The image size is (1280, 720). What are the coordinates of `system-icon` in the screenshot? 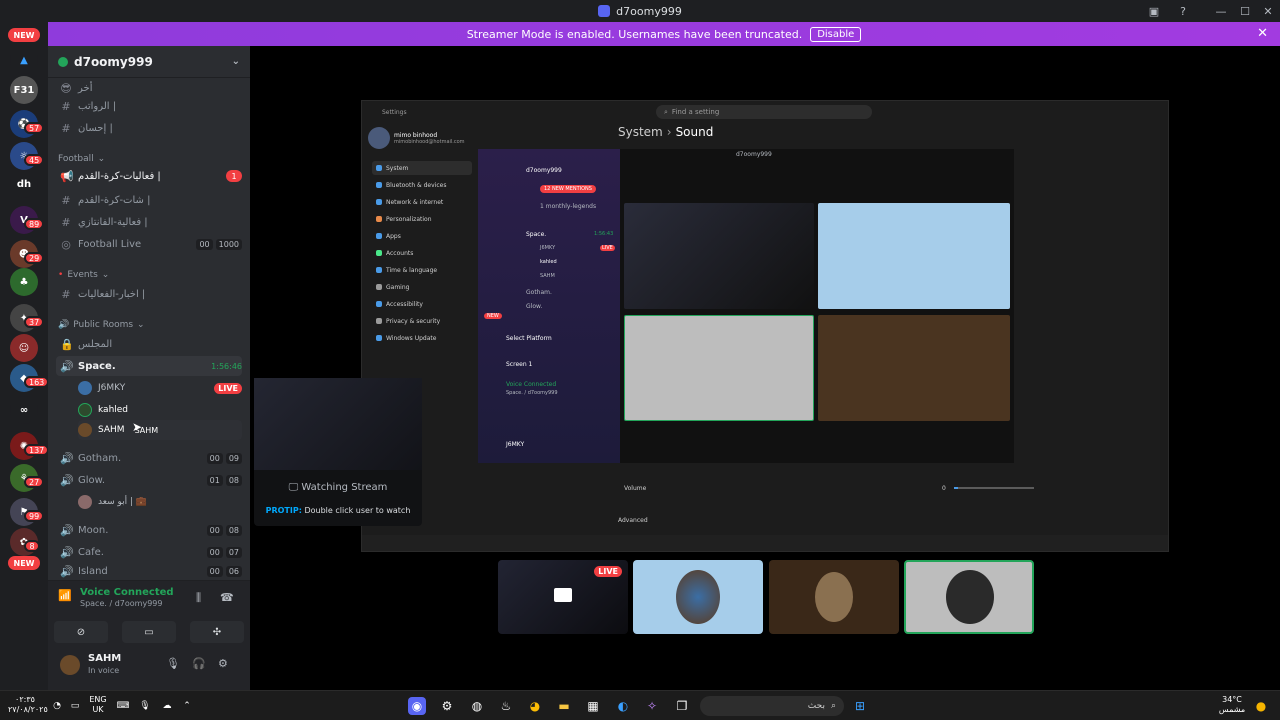 It's located at (379, 168).